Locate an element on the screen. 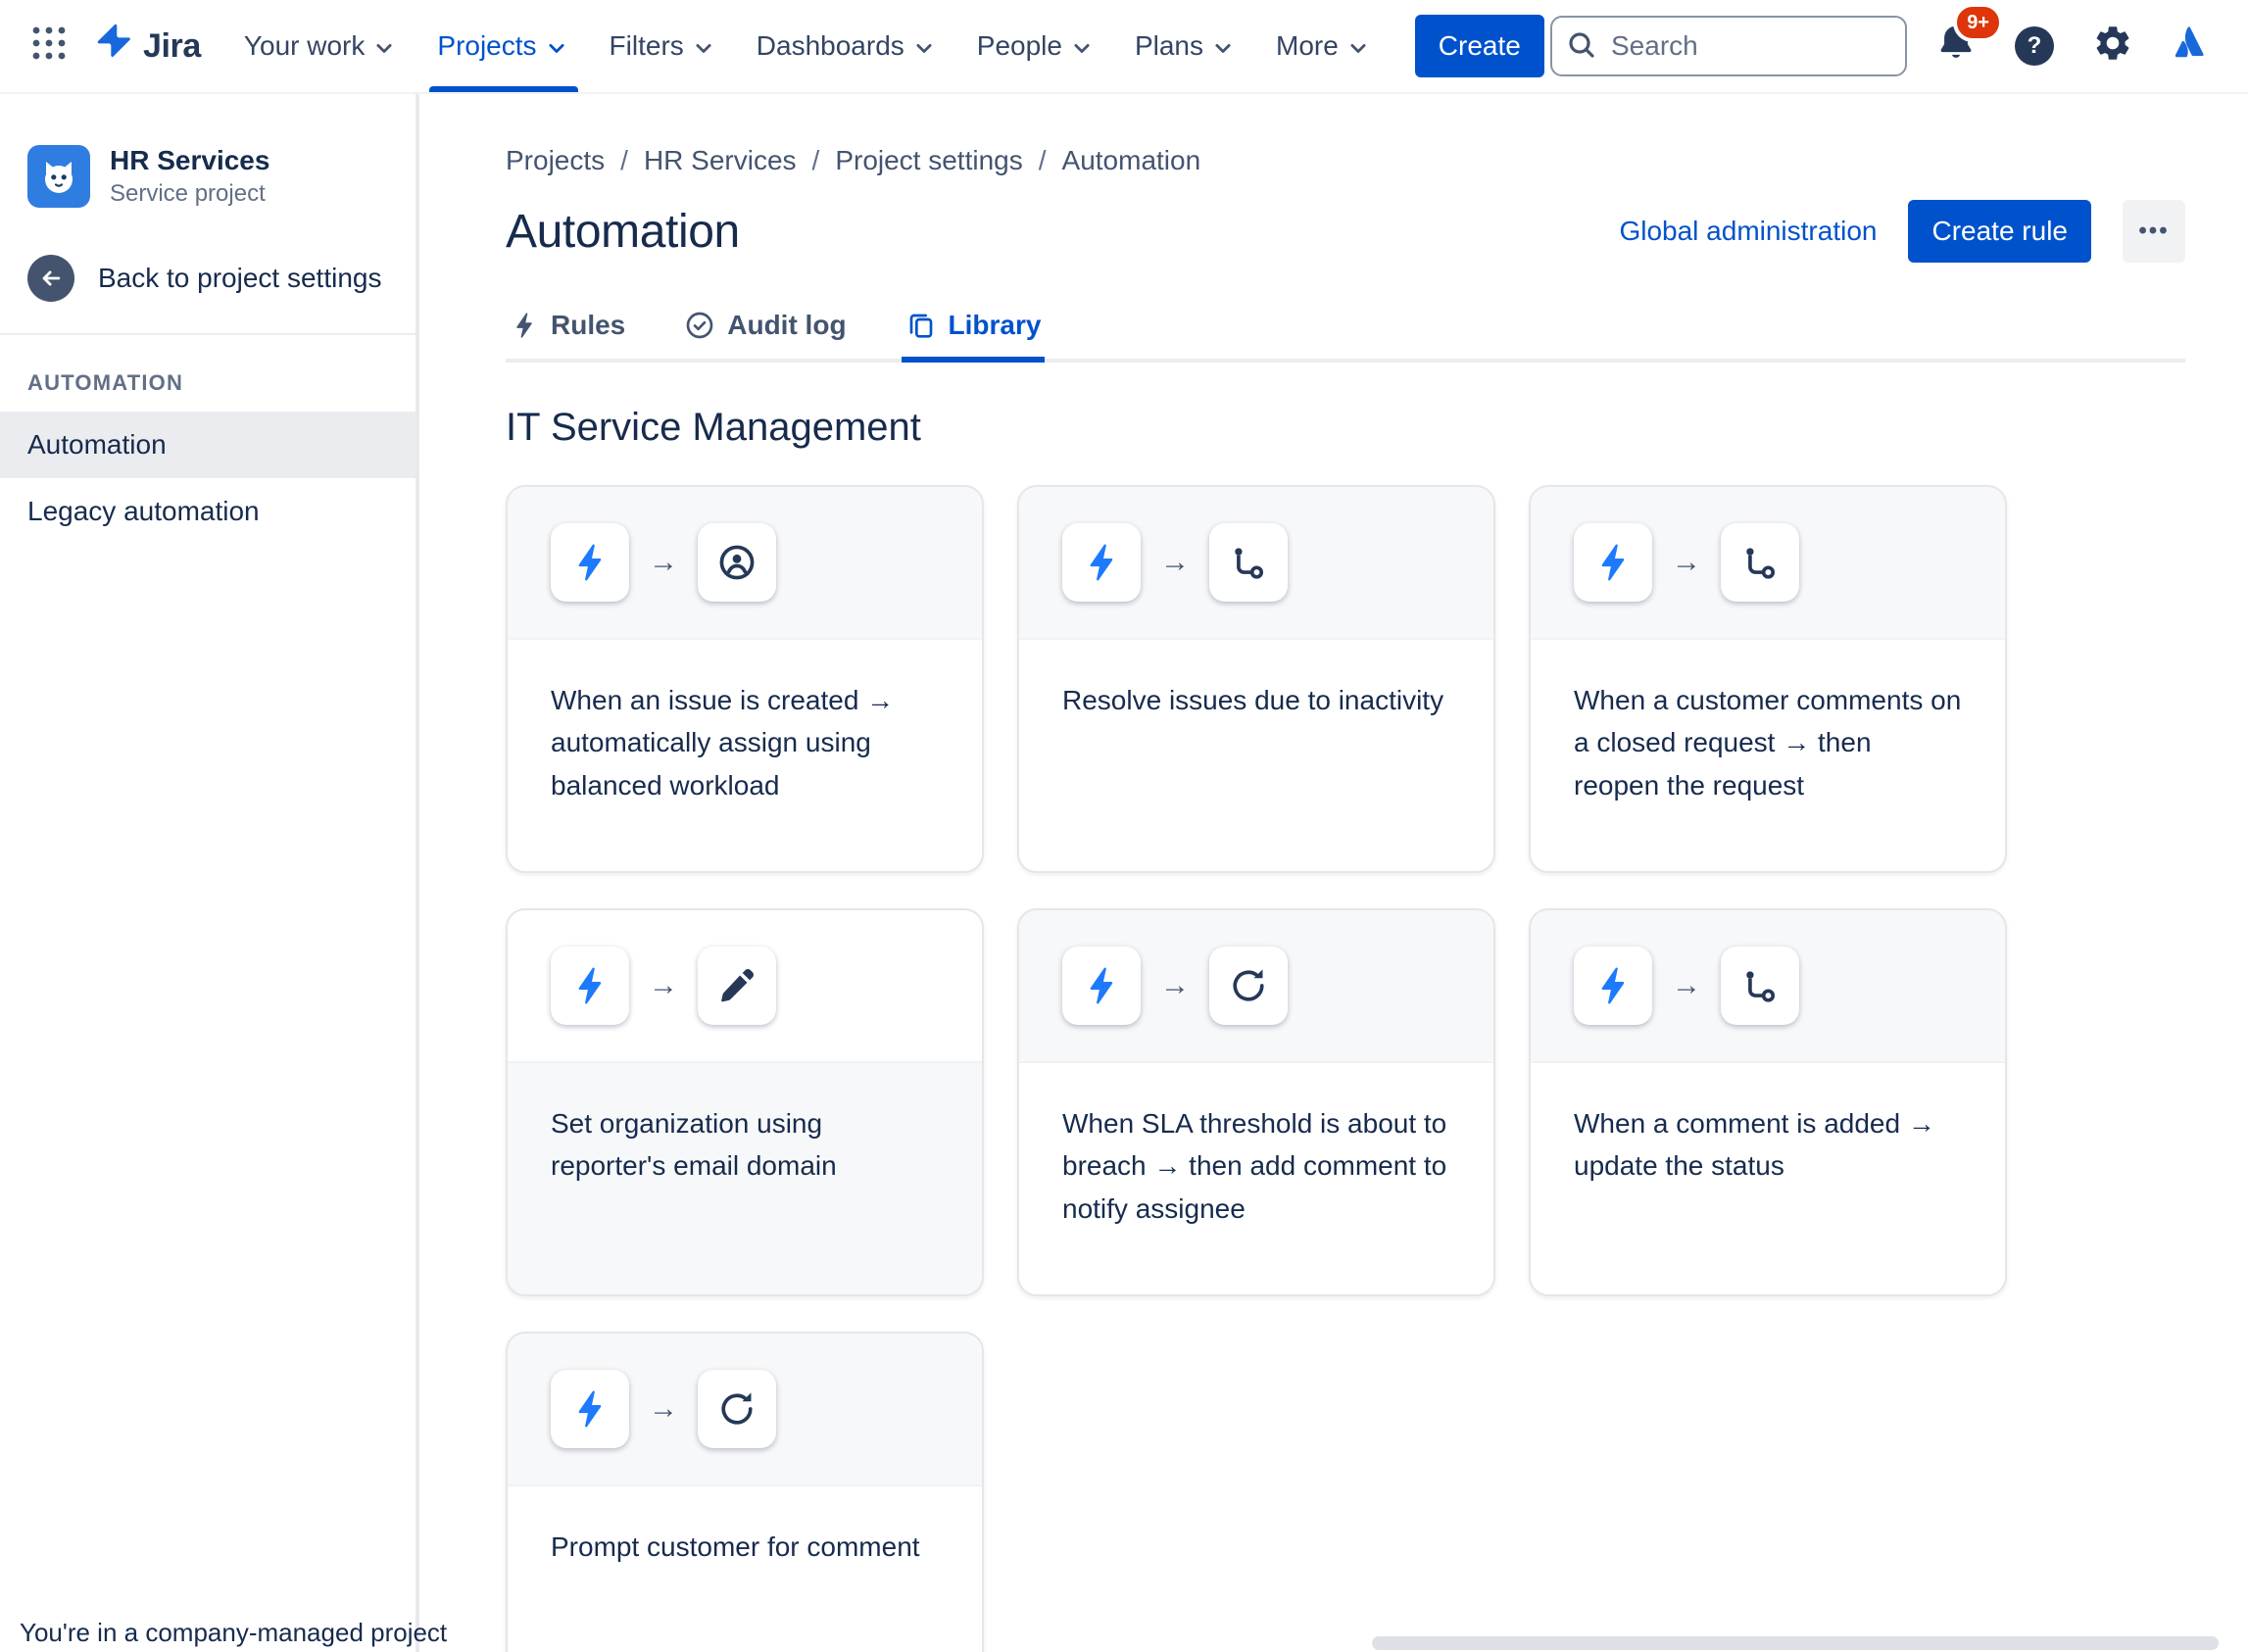 The image size is (2248, 1652). create-rule-button: Create rule is located at coordinates (2000, 232).